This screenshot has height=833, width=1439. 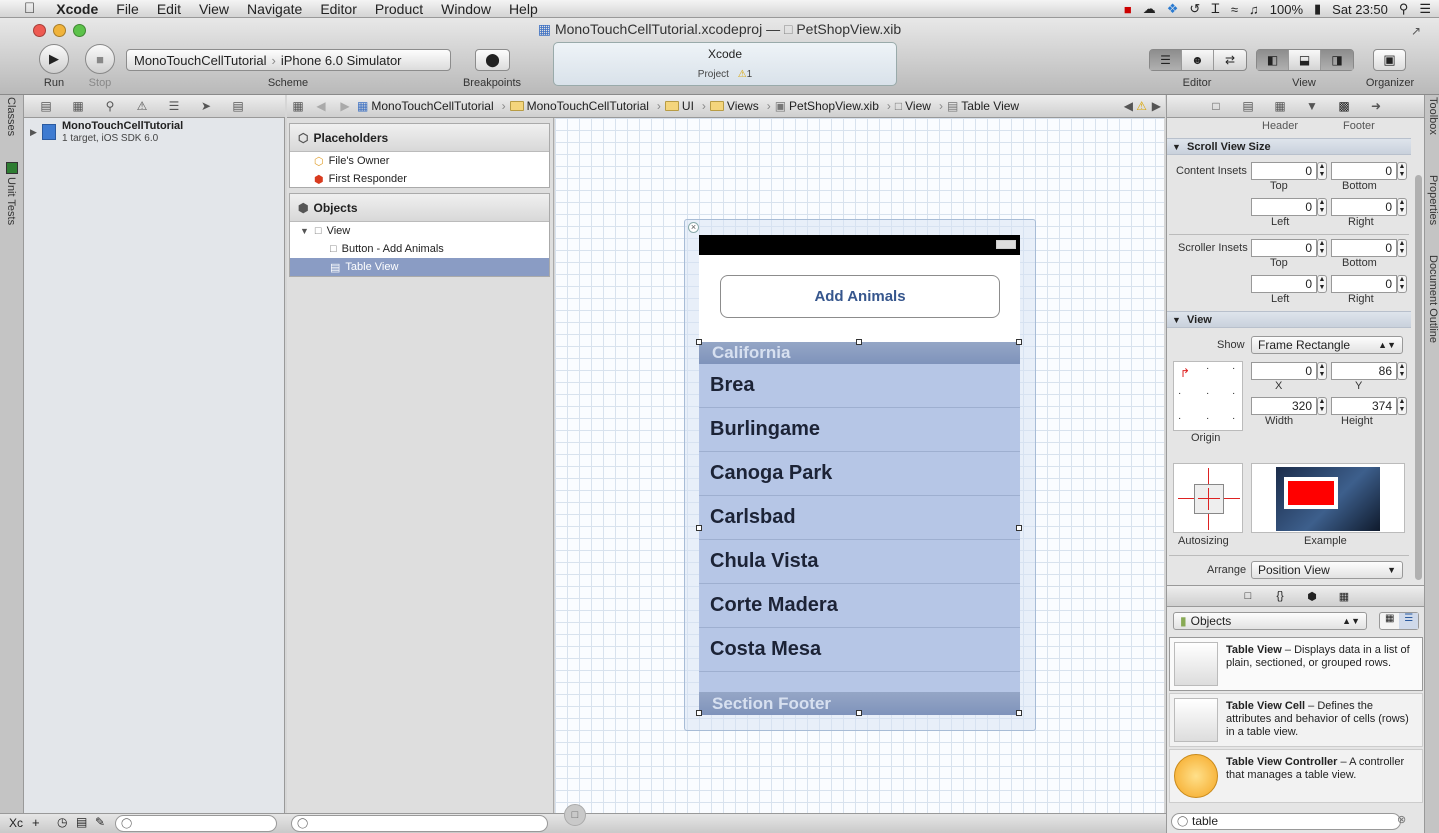 I want to click on size-inspector-icon: ▩, so click(x=1344, y=106).